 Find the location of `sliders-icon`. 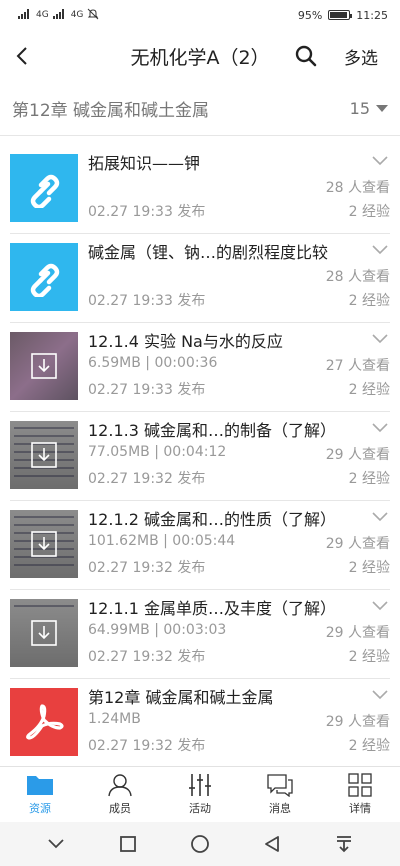

sliders-icon is located at coordinates (200, 785).